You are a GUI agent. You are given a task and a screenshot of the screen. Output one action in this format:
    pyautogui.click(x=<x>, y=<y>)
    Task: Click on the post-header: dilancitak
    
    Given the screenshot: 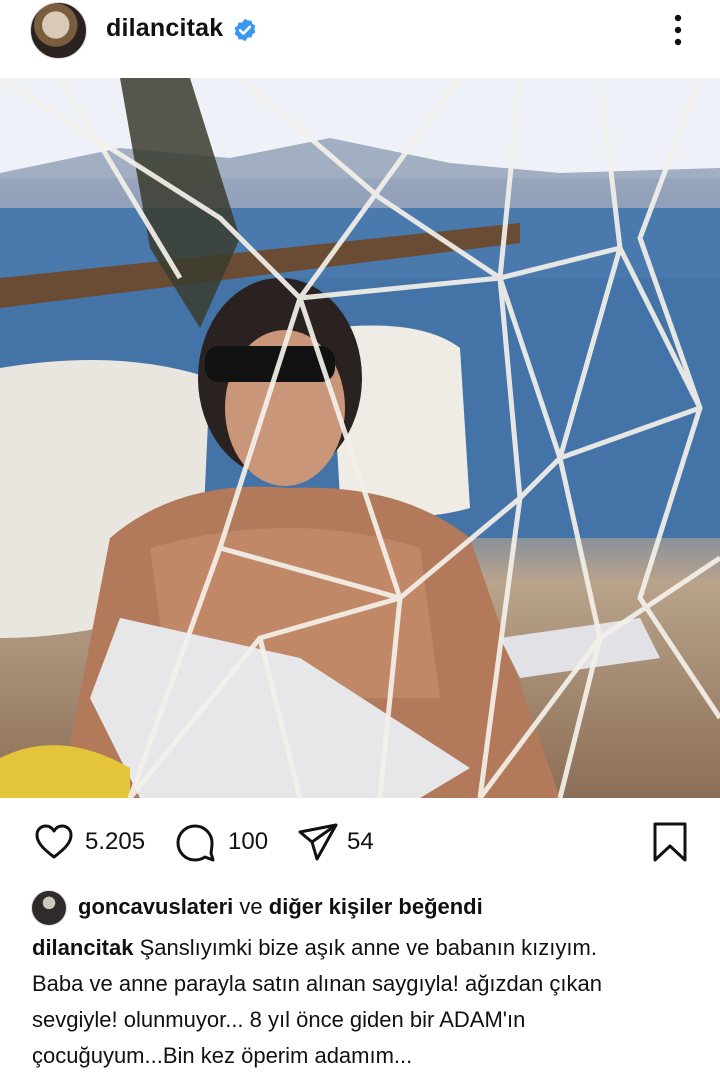 What is the action you would take?
    pyautogui.click(x=360, y=39)
    